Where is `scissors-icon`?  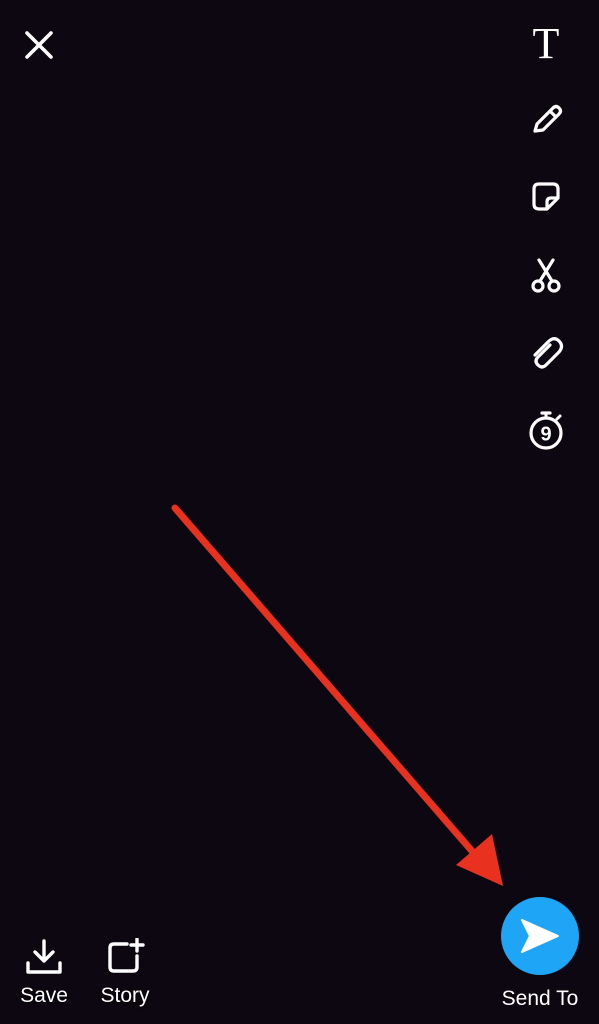
scissors-icon is located at coordinates (546, 275).